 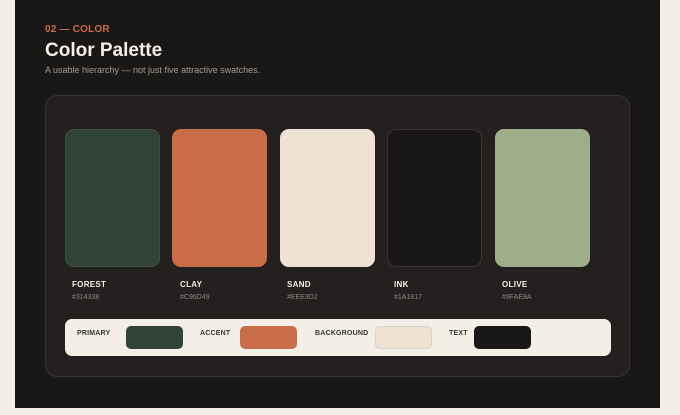 What do you see at coordinates (154, 337) in the screenshot?
I see `role-chip-primary` at bounding box center [154, 337].